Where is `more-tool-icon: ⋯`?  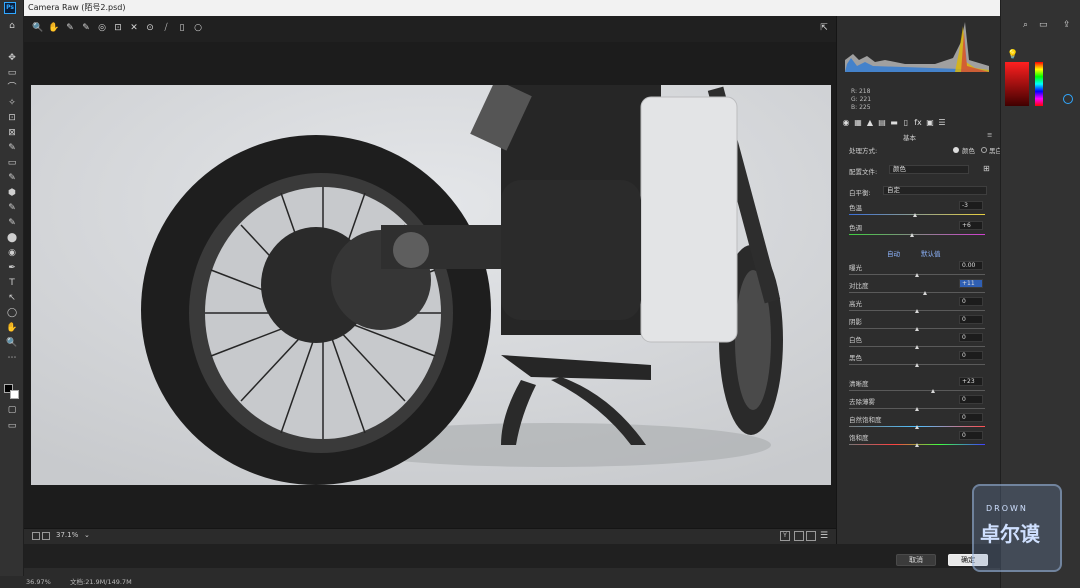 more-tool-icon: ⋯ is located at coordinates (12, 358).